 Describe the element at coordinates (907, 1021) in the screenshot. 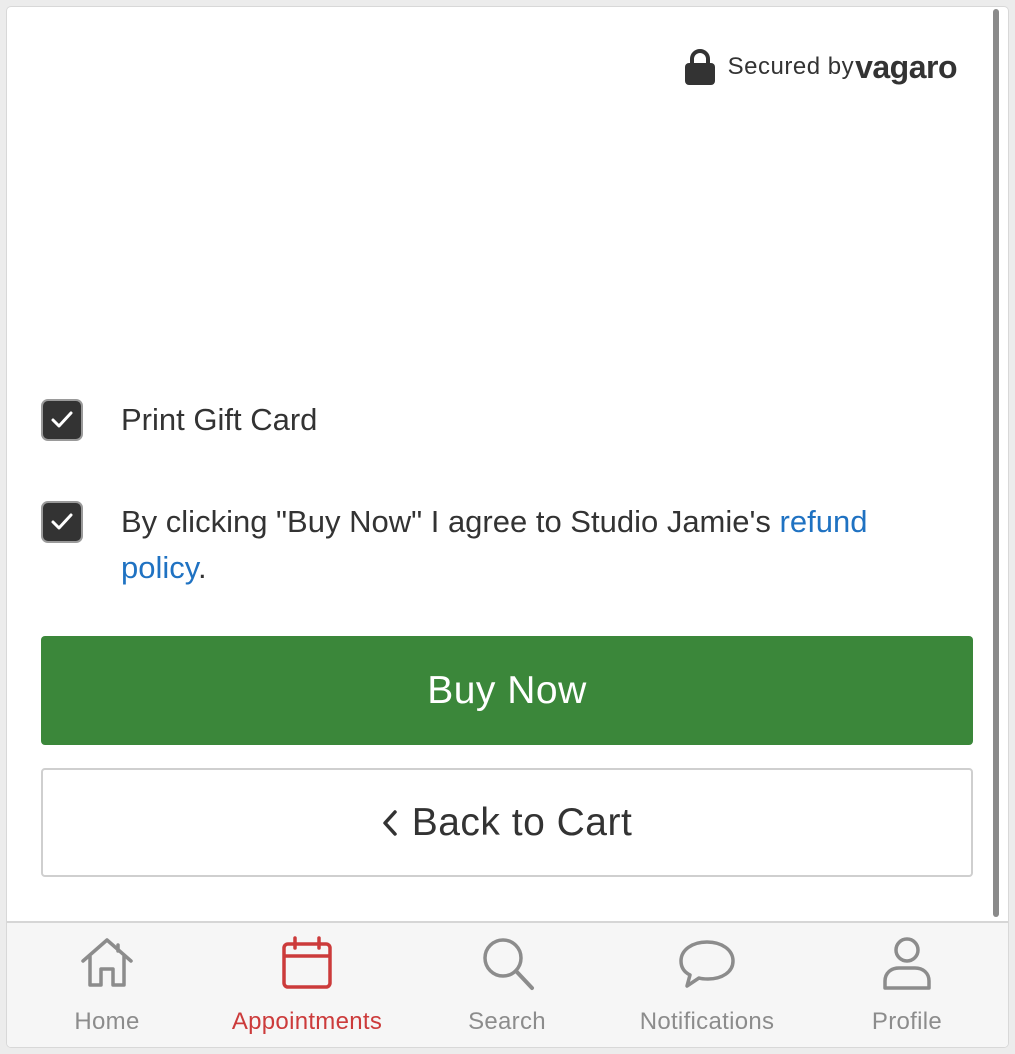

I see `tab-profile-label: Profile` at that location.